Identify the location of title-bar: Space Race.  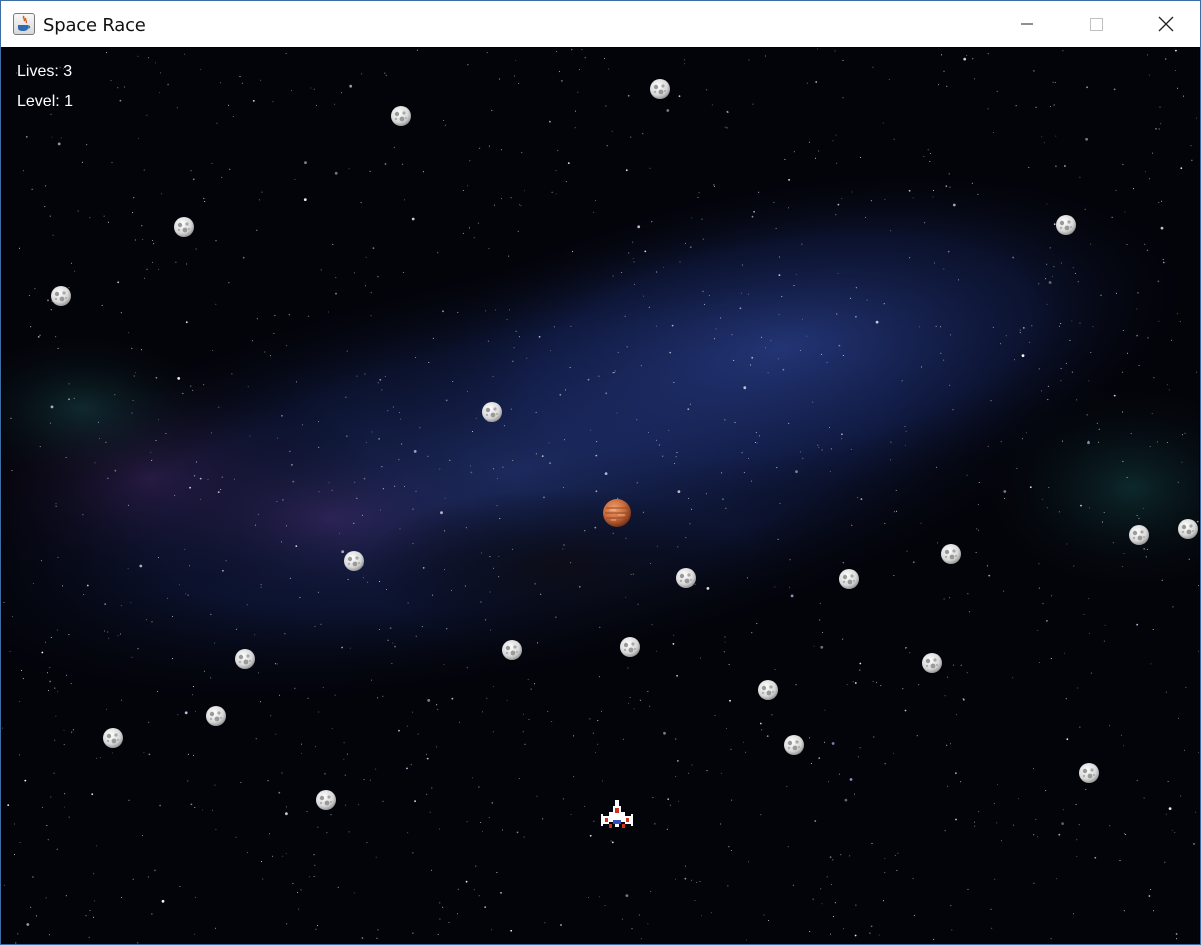
(600, 24).